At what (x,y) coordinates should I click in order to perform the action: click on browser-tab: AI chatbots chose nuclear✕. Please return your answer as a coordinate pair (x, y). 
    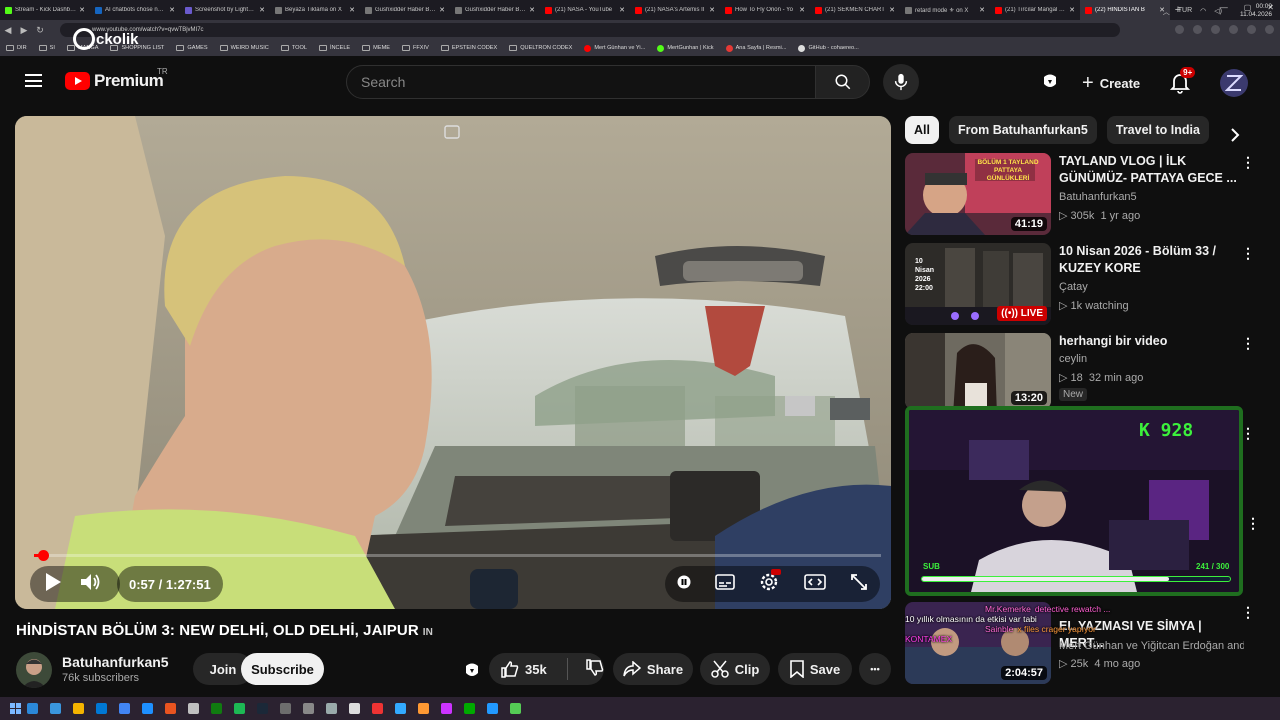
    Looking at the image, I should click on (135, 10).